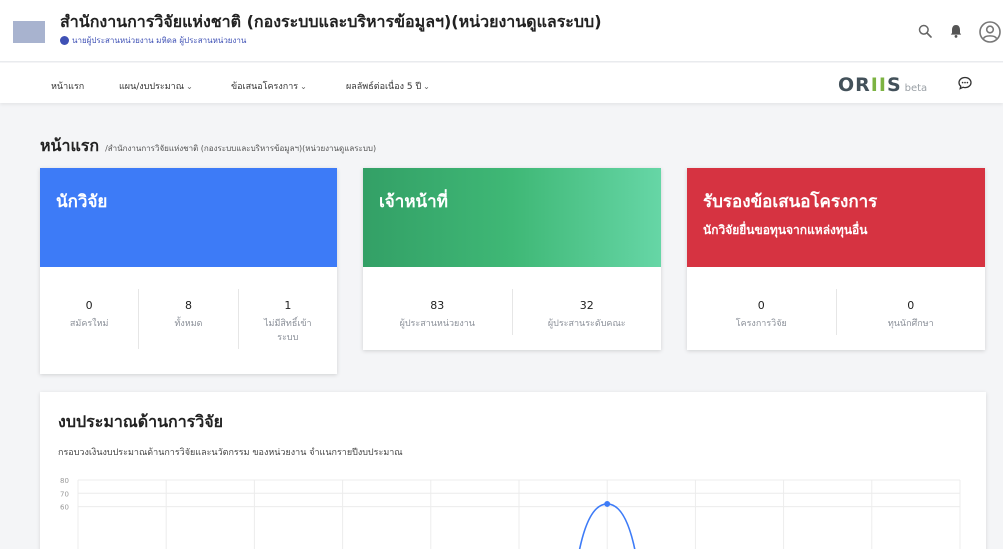  What do you see at coordinates (64, 40) in the screenshot?
I see `user-icon` at bounding box center [64, 40].